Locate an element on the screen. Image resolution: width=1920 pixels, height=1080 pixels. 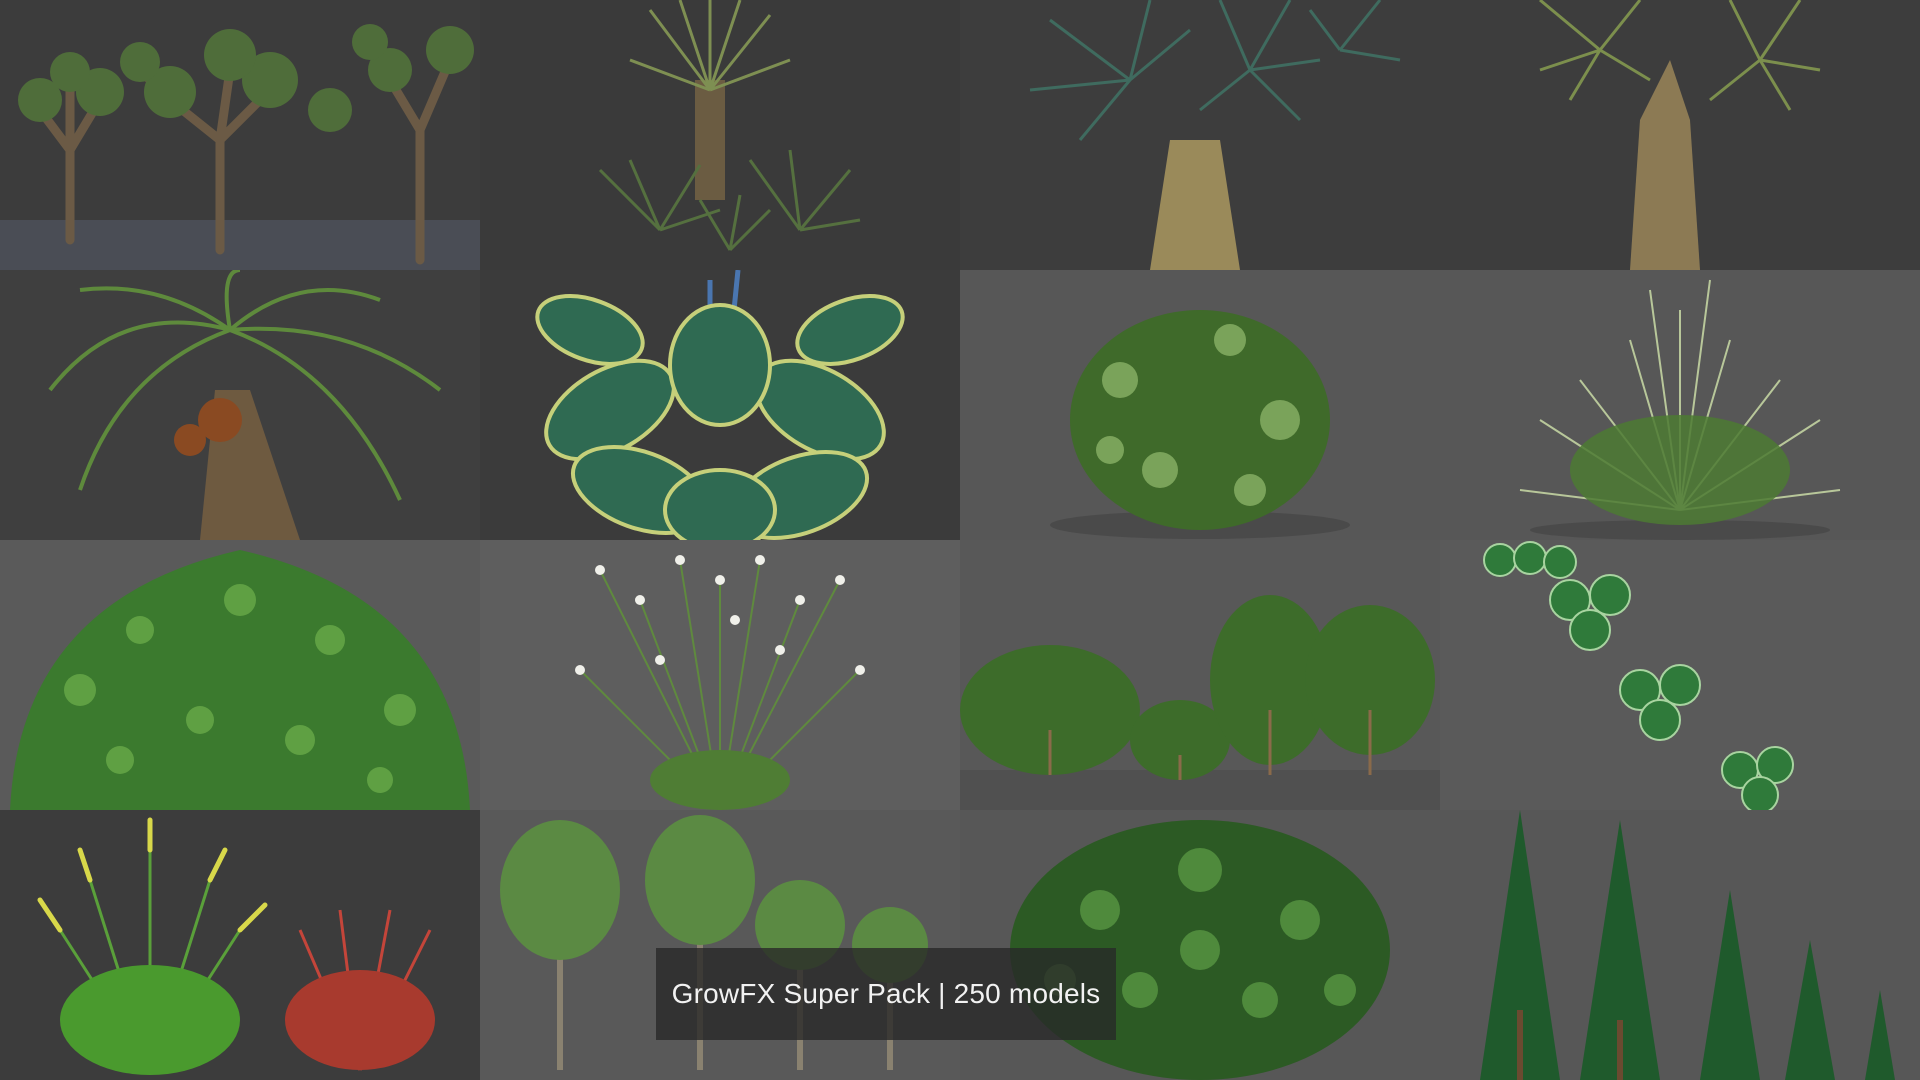
caption-overlay: GrowFX Super Pack | 250 models is located at coordinates (886, 994).